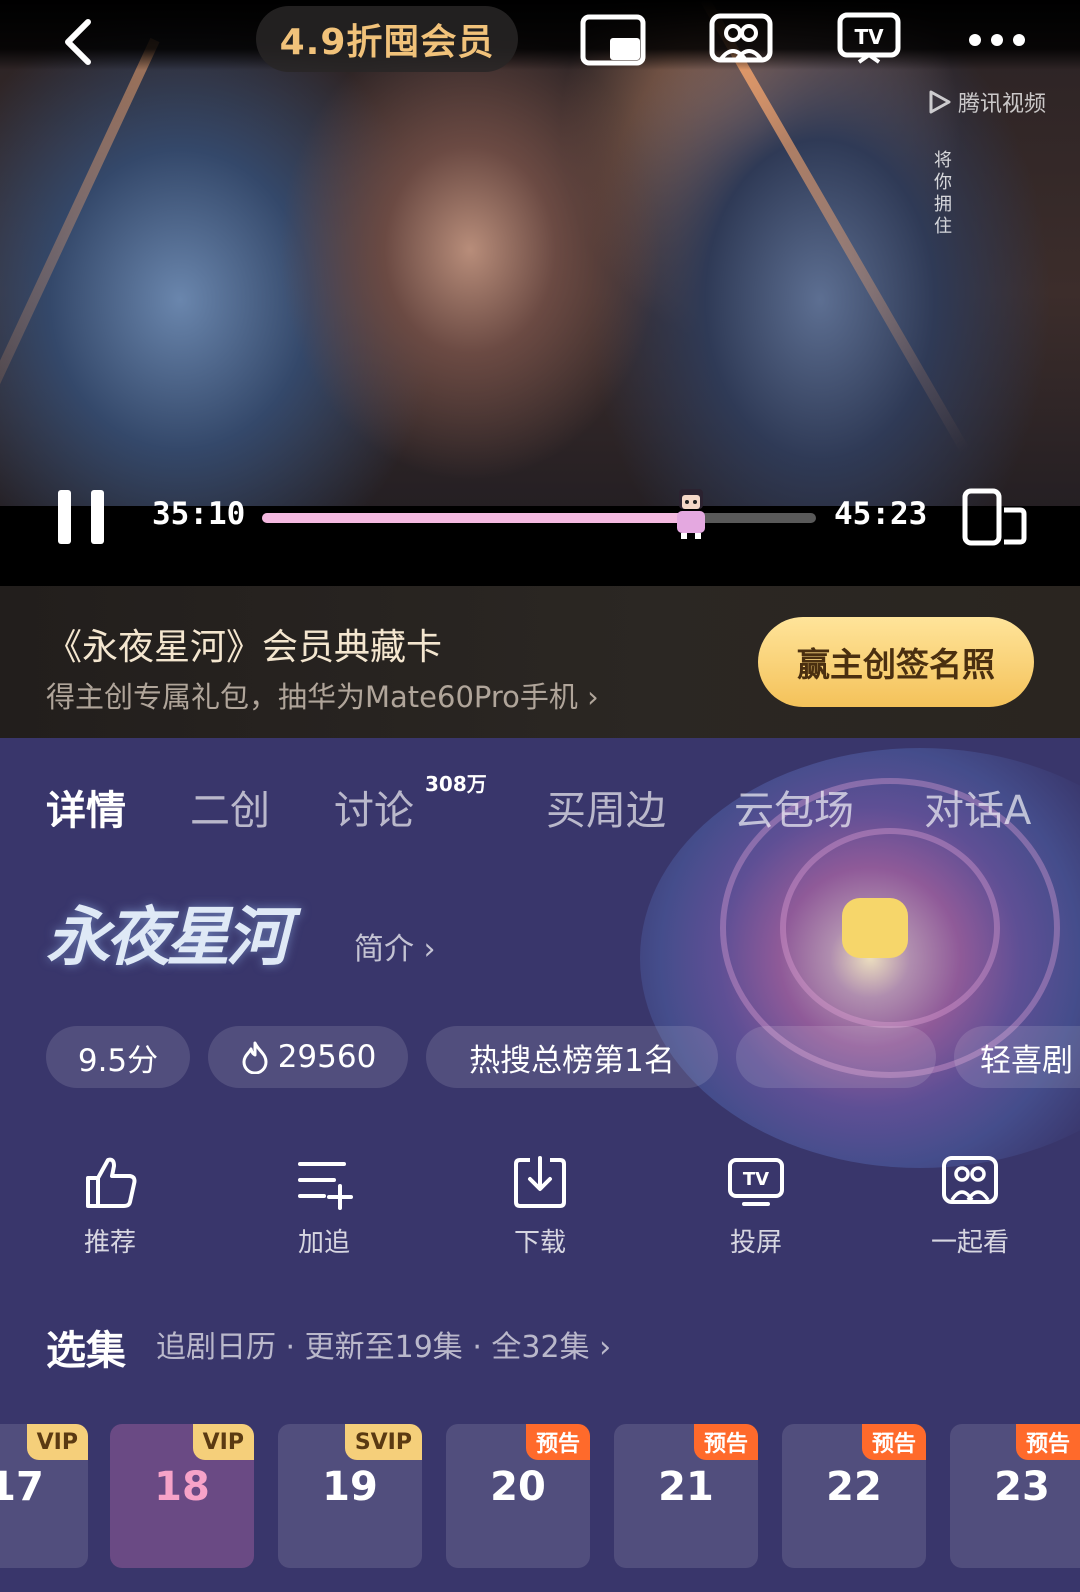 Image resolution: width=1080 pixels, height=1592 pixels. Describe the element at coordinates (896, 662) in the screenshot. I see `win-signed-photo-button: 赢主创签名照` at that location.